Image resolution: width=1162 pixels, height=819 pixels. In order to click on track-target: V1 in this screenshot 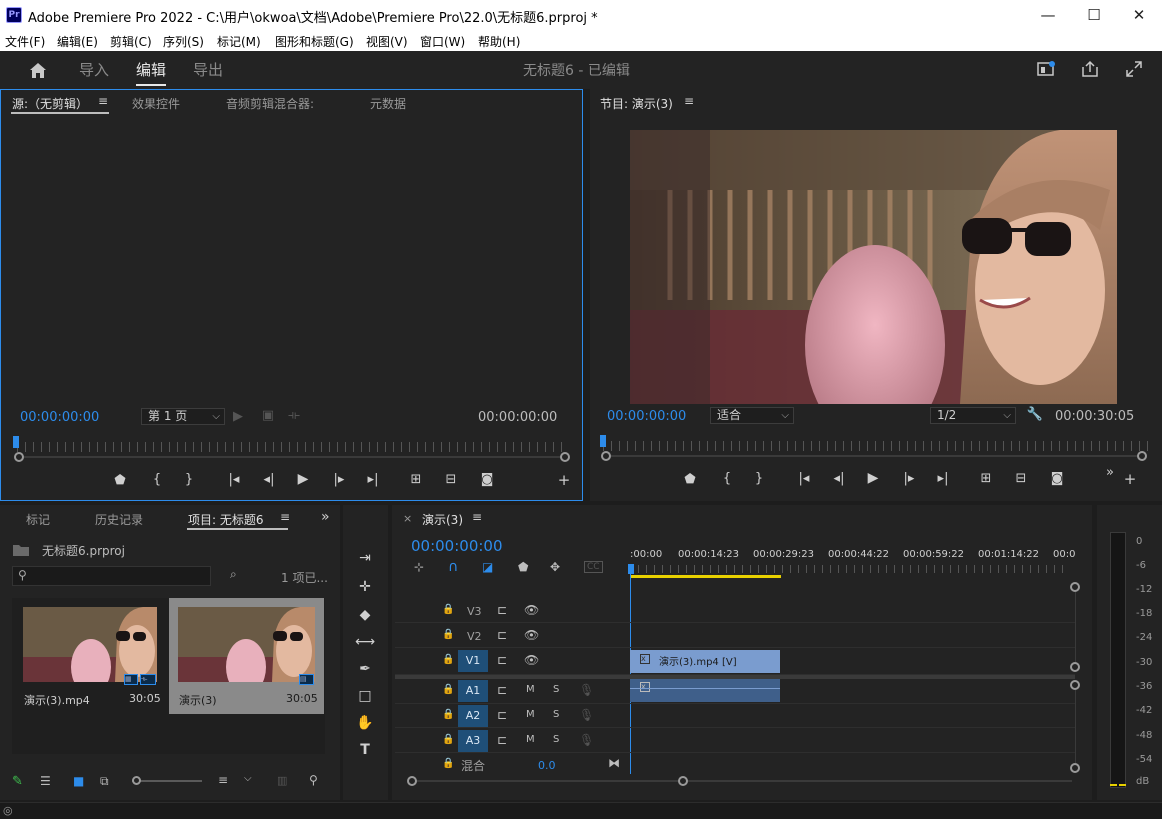, I will do `click(473, 661)`.